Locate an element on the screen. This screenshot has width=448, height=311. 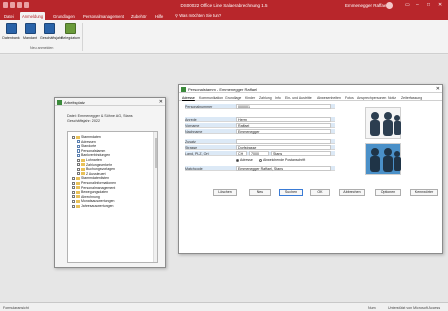
tab-zahlung: Zahlung is located at coordinates (265, 98).